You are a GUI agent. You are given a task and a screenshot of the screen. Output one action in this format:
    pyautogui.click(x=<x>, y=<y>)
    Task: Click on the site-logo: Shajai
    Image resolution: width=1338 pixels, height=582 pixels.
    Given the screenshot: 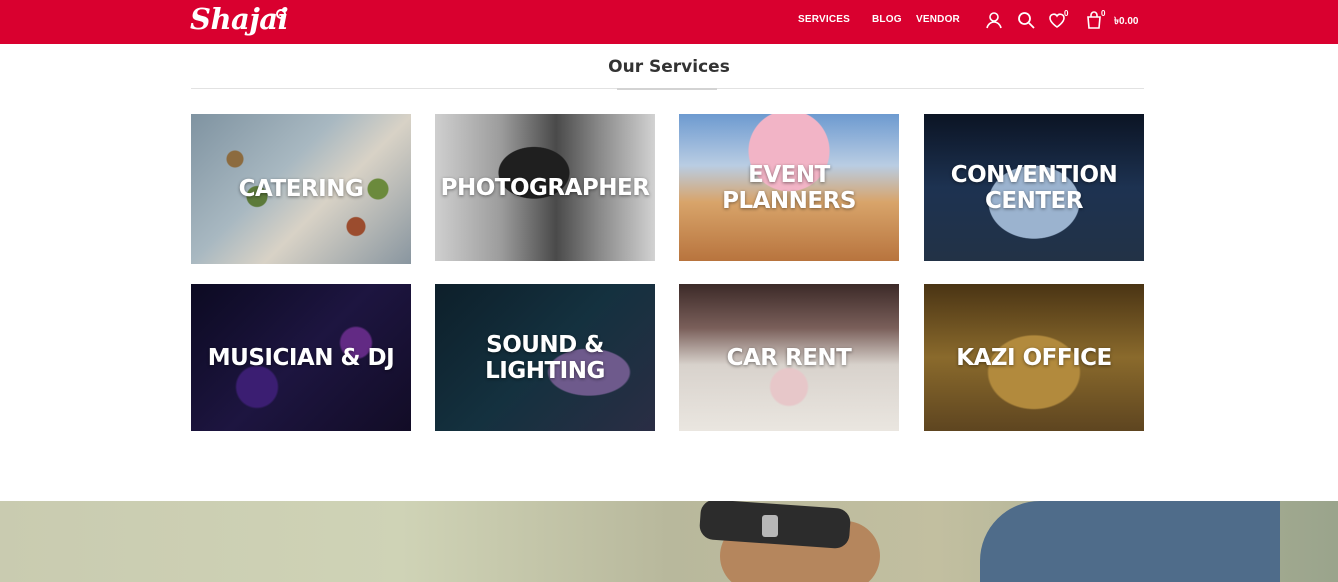 What is the action you would take?
    pyautogui.click(x=239, y=20)
    